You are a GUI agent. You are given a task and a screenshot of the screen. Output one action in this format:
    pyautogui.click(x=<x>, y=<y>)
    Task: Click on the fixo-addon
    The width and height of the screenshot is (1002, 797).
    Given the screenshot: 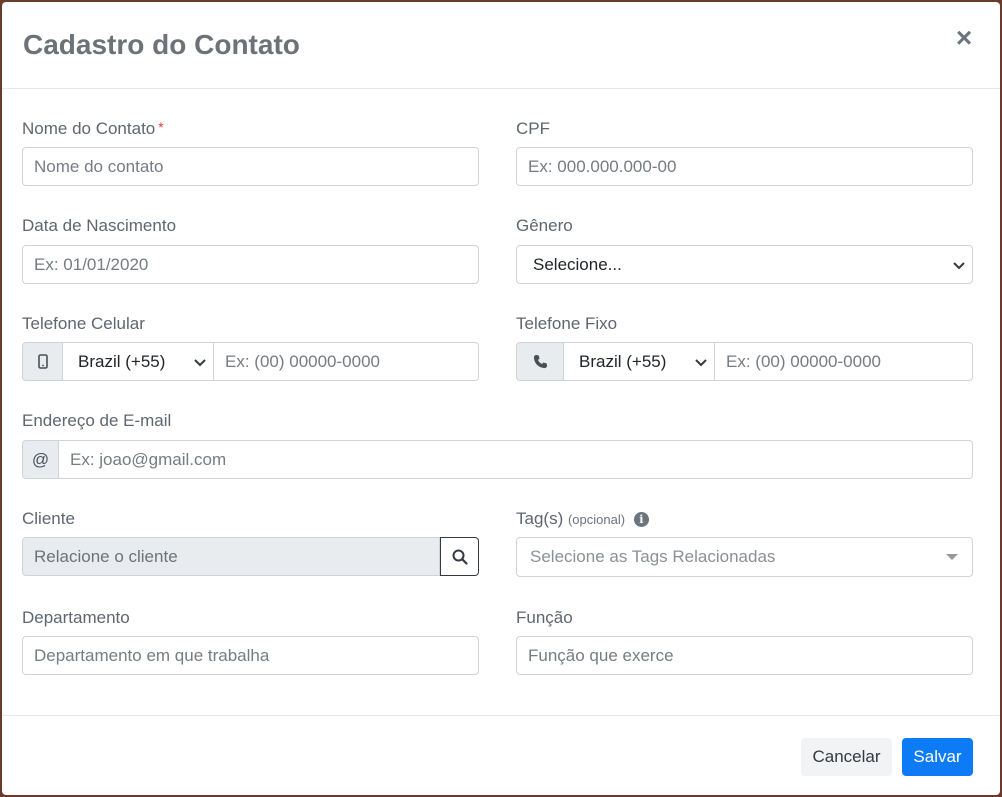 What is the action you would take?
    pyautogui.click(x=540, y=361)
    